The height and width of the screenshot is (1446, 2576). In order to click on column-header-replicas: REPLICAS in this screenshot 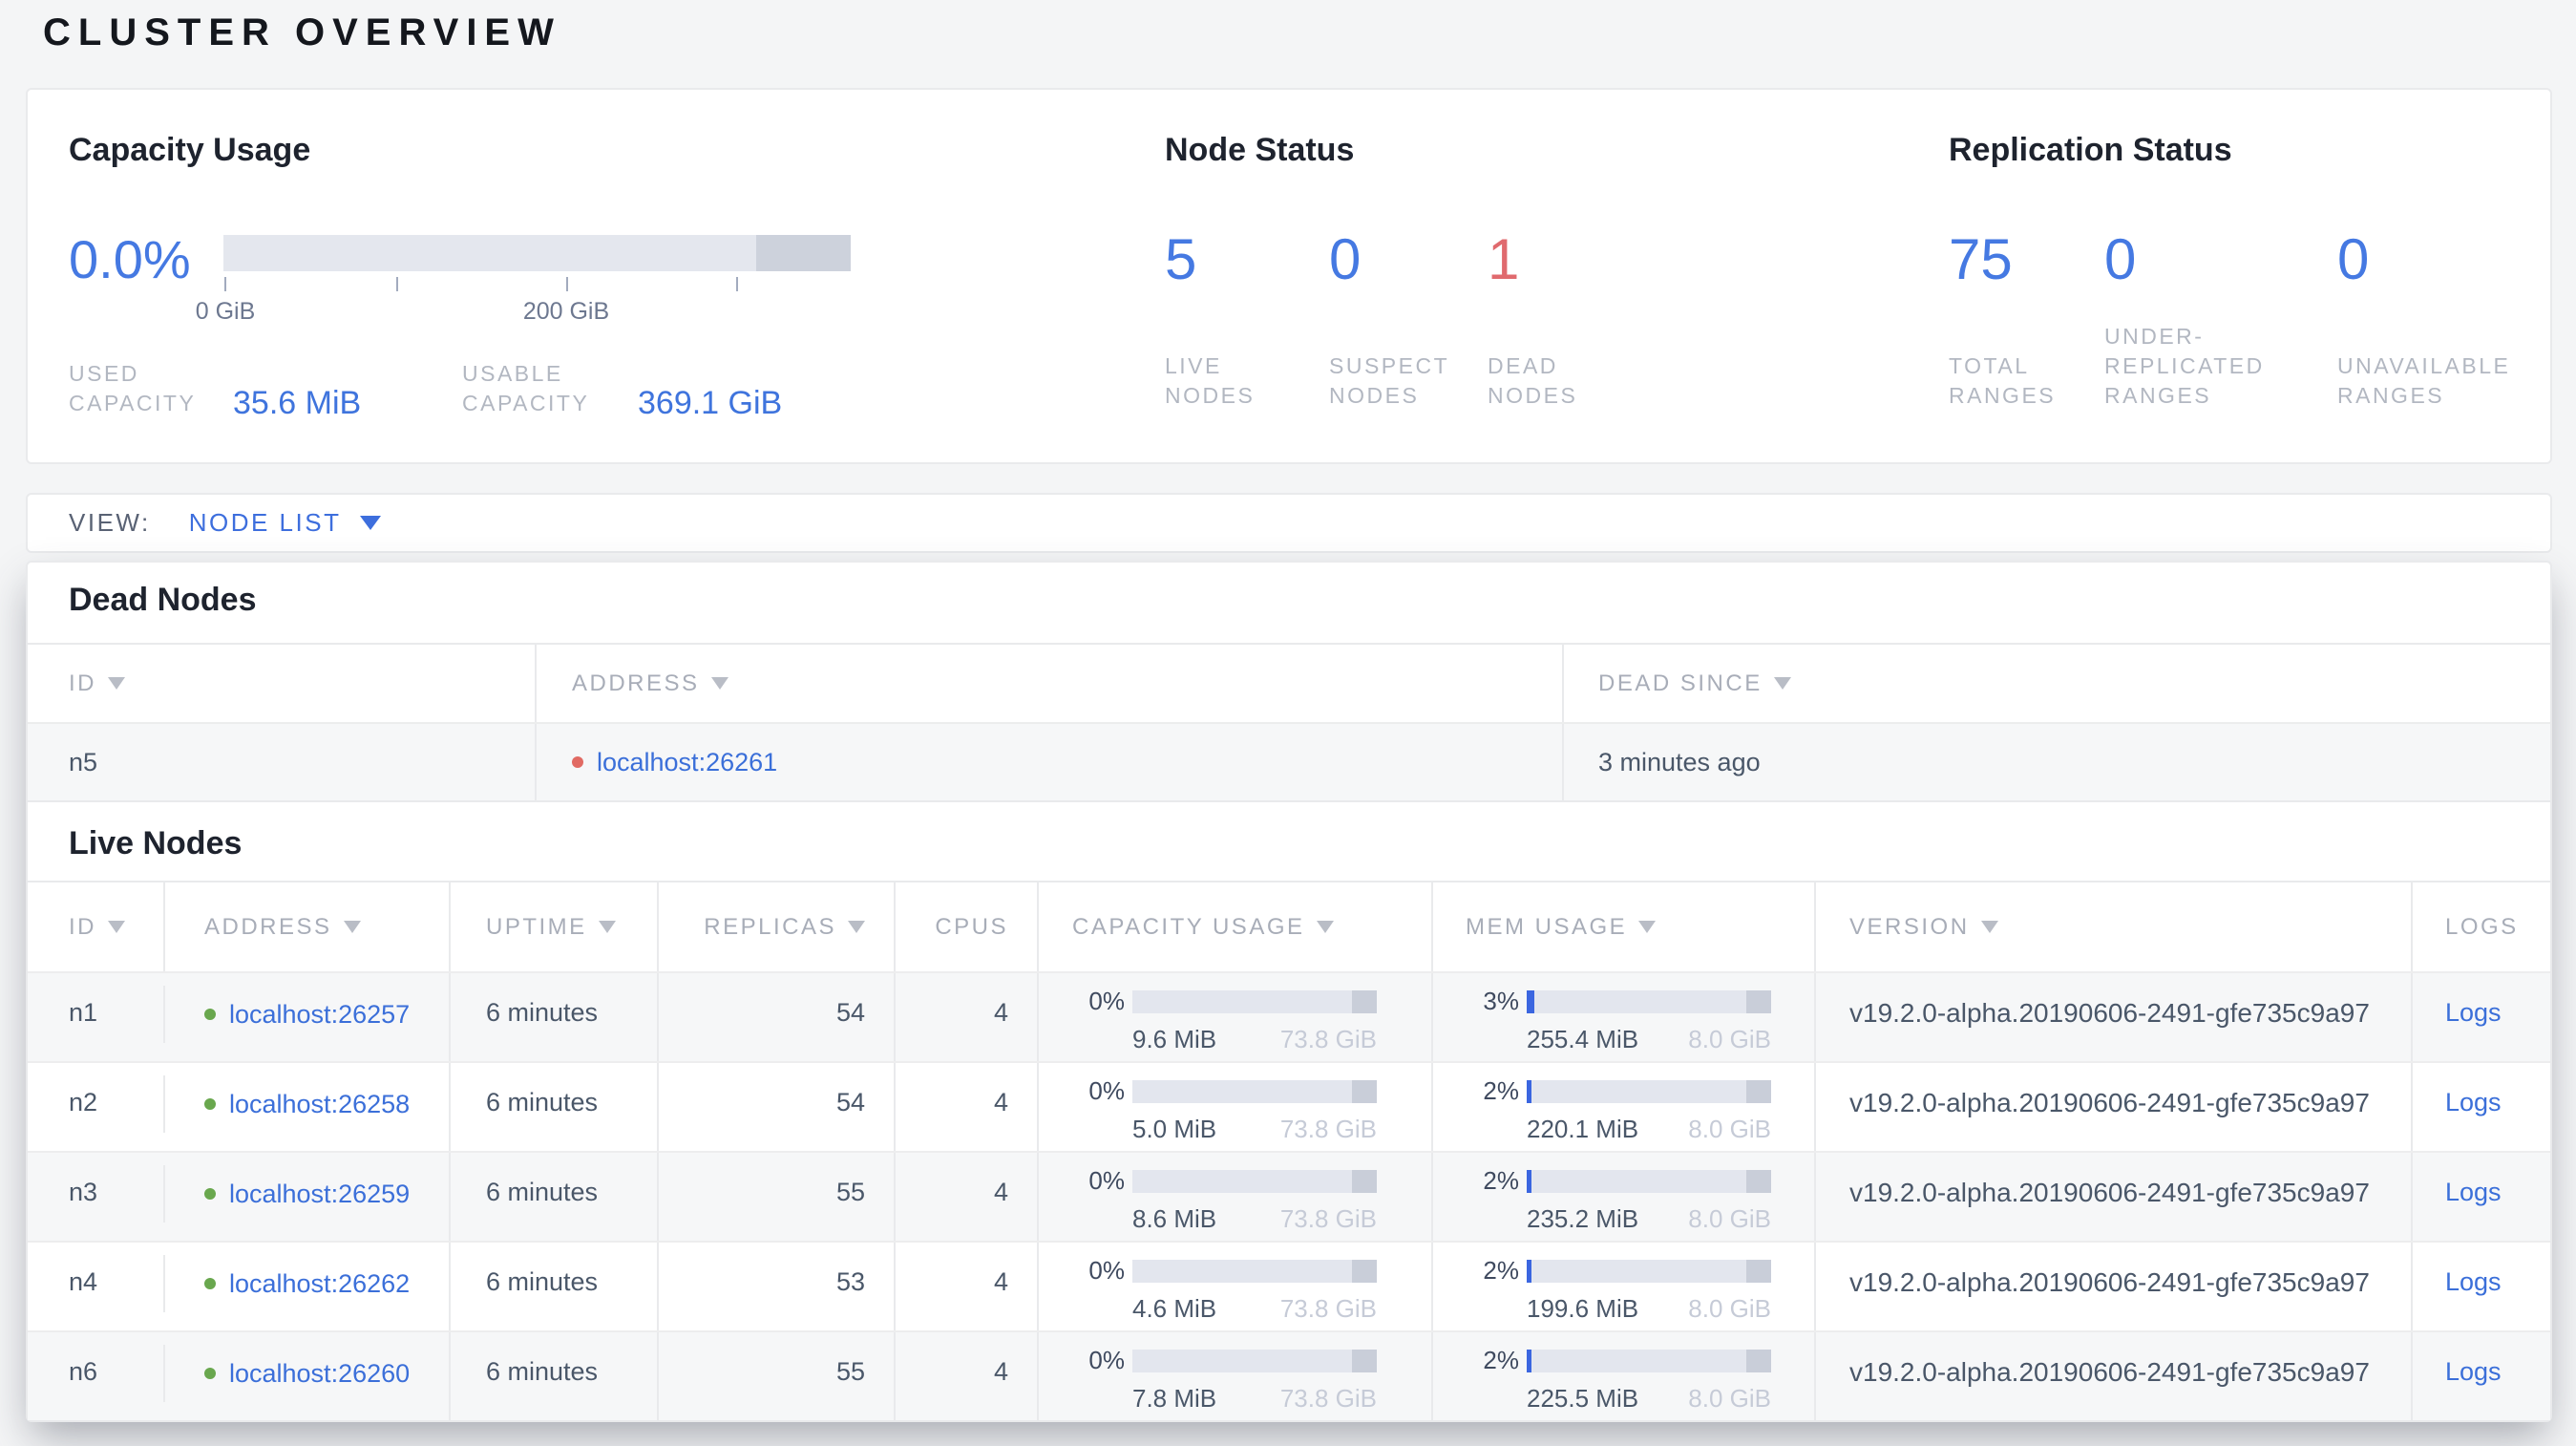, I will do `click(775, 926)`.